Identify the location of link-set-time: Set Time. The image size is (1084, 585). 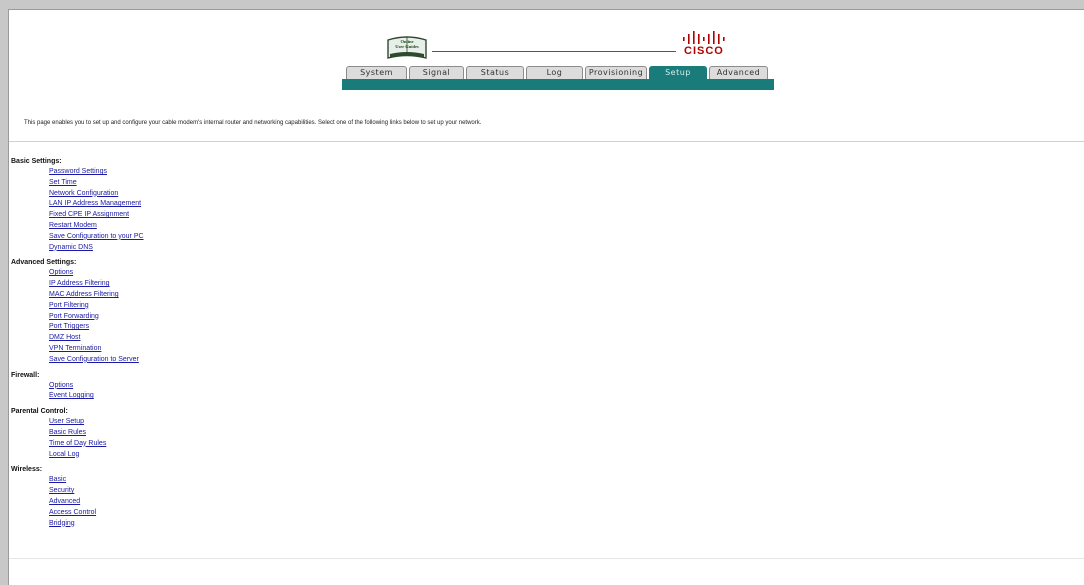
(96, 183).